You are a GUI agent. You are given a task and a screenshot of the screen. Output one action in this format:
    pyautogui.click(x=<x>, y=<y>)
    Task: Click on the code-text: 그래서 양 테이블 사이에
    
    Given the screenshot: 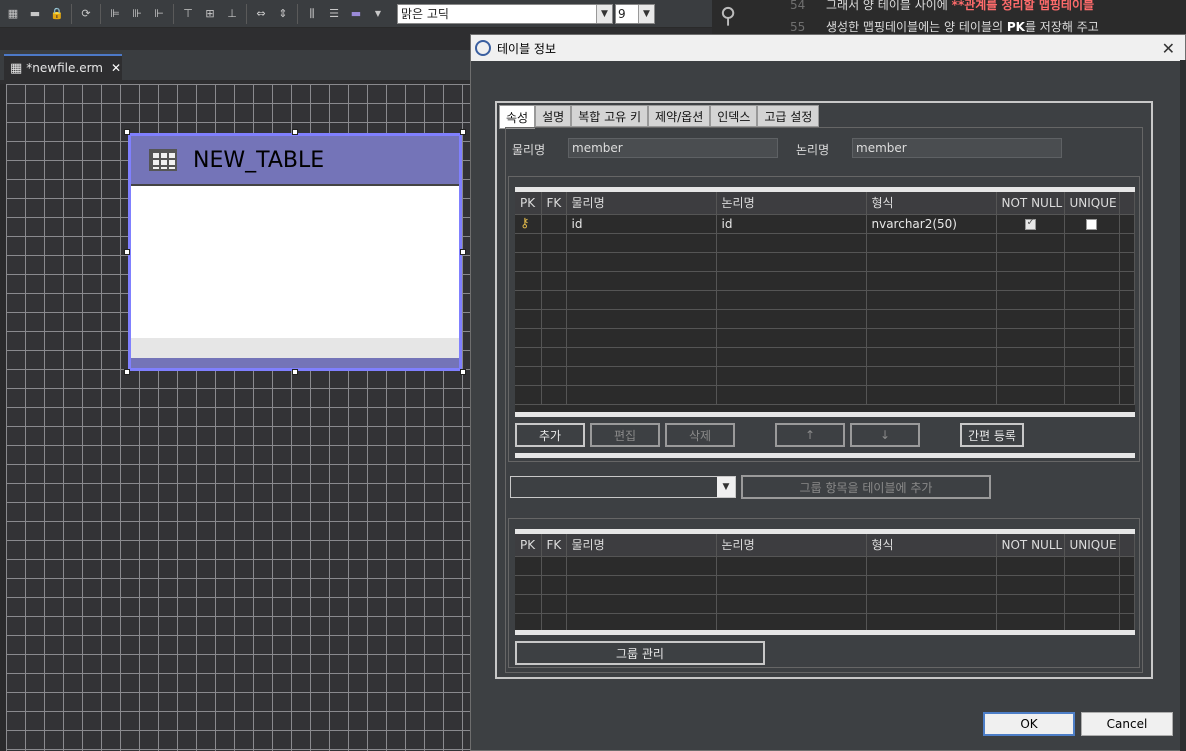 What is the action you would take?
    pyautogui.click(x=889, y=6)
    